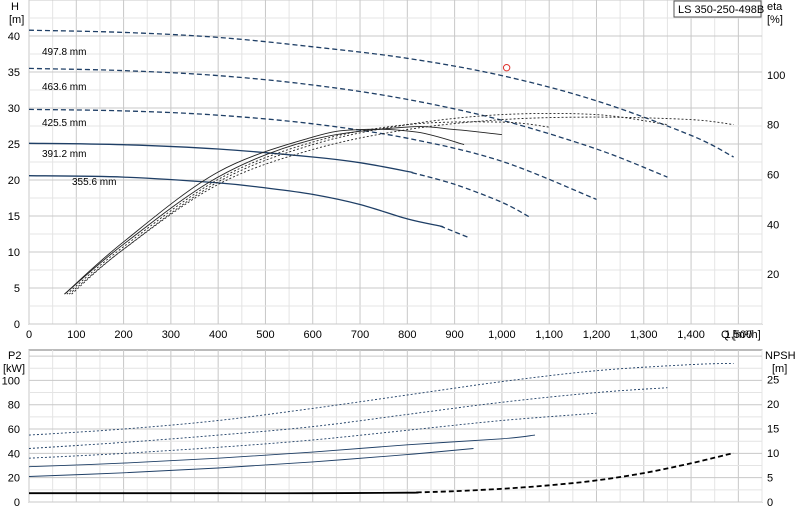 The height and width of the screenshot is (520, 800). What do you see at coordinates (17, 503) in the screenshot?
I see `p2-tick-label: 0` at bounding box center [17, 503].